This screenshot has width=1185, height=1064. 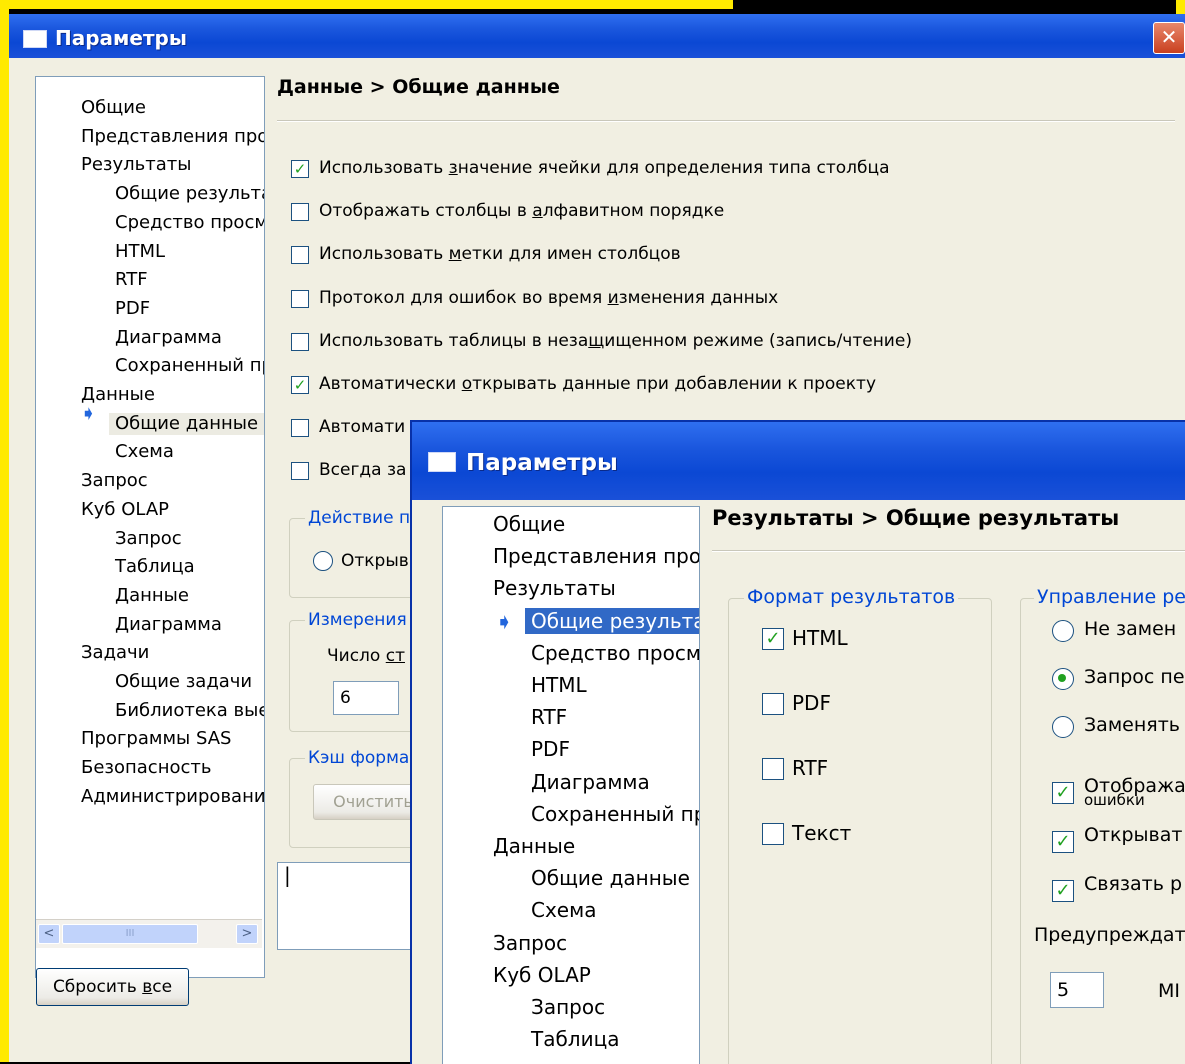 I want to click on tree-item: Общие задачи, so click(x=183, y=682).